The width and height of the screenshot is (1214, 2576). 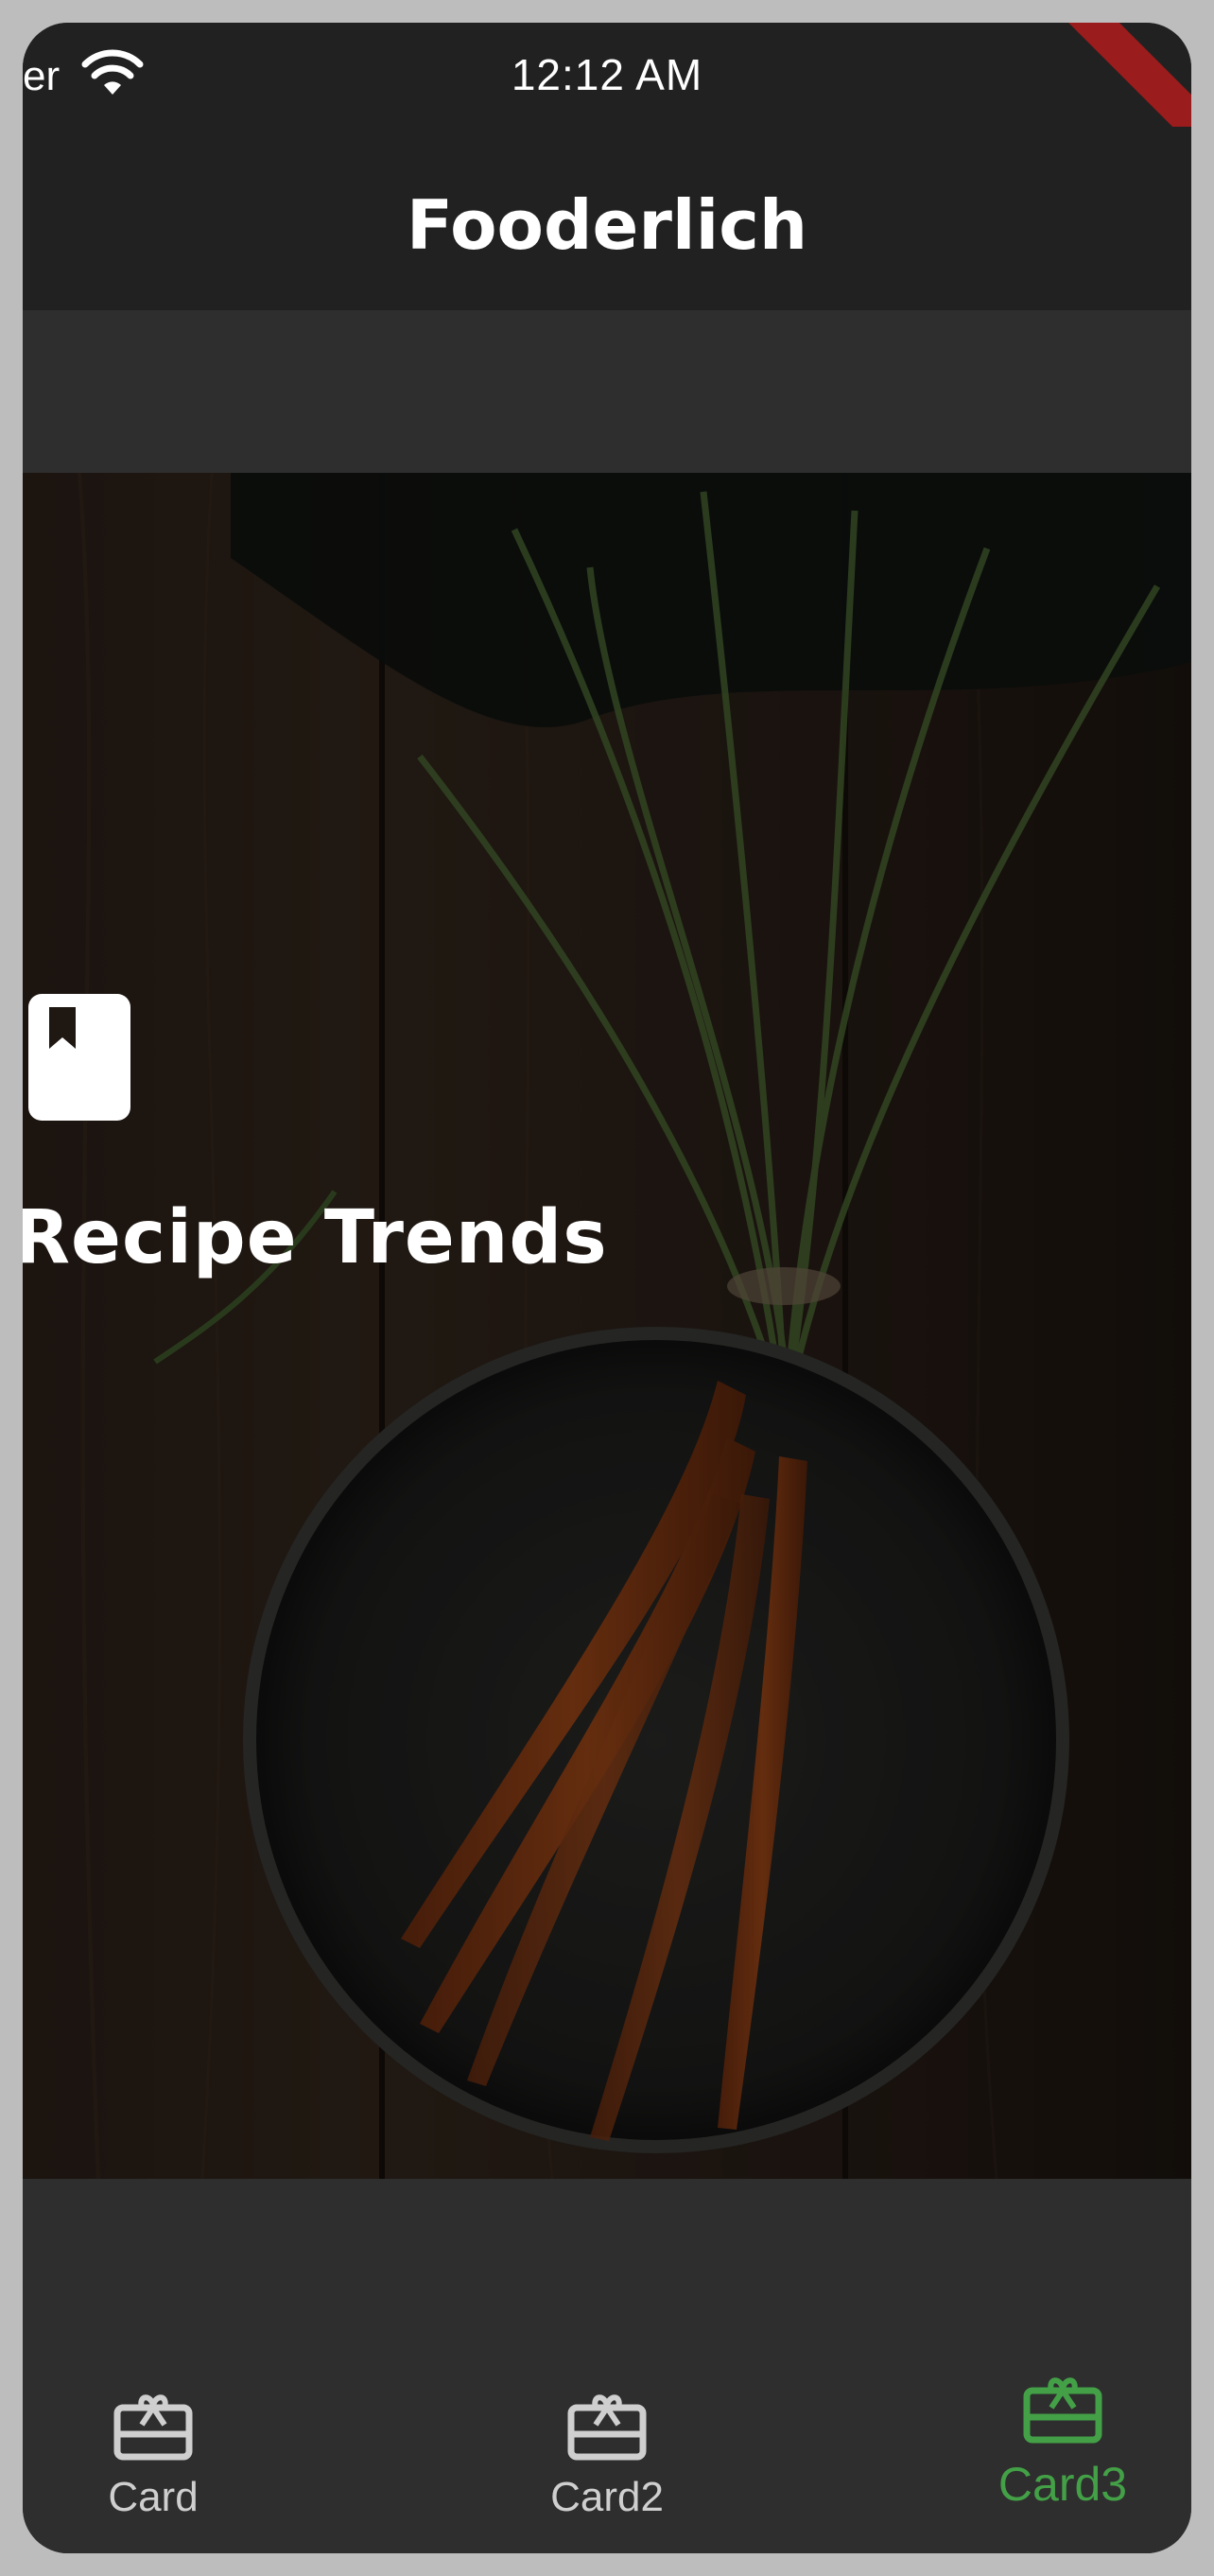 What do you see at coordinates (1062, 2484) in the screenshot?
I see `tab-card3-label: Card3` at bounding box center [1062, 2484].